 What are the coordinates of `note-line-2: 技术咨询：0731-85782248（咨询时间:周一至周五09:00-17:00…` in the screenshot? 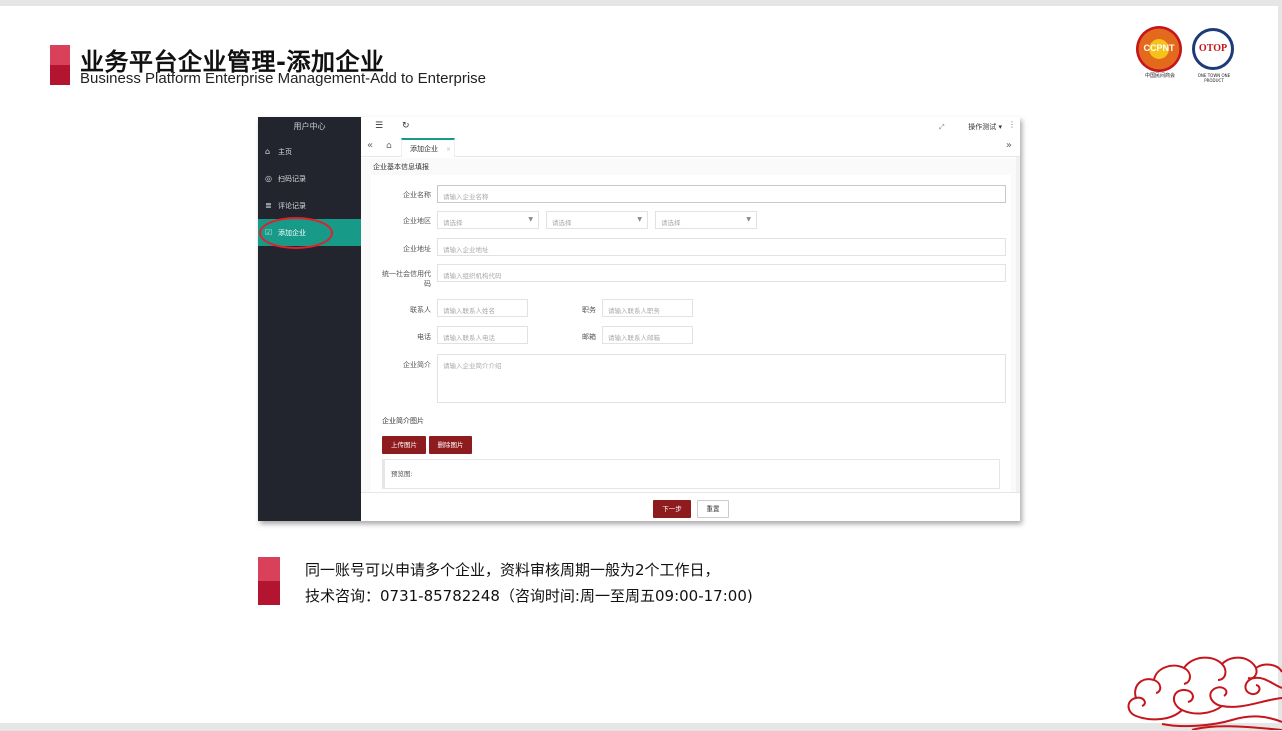 It's located at (529, 596).